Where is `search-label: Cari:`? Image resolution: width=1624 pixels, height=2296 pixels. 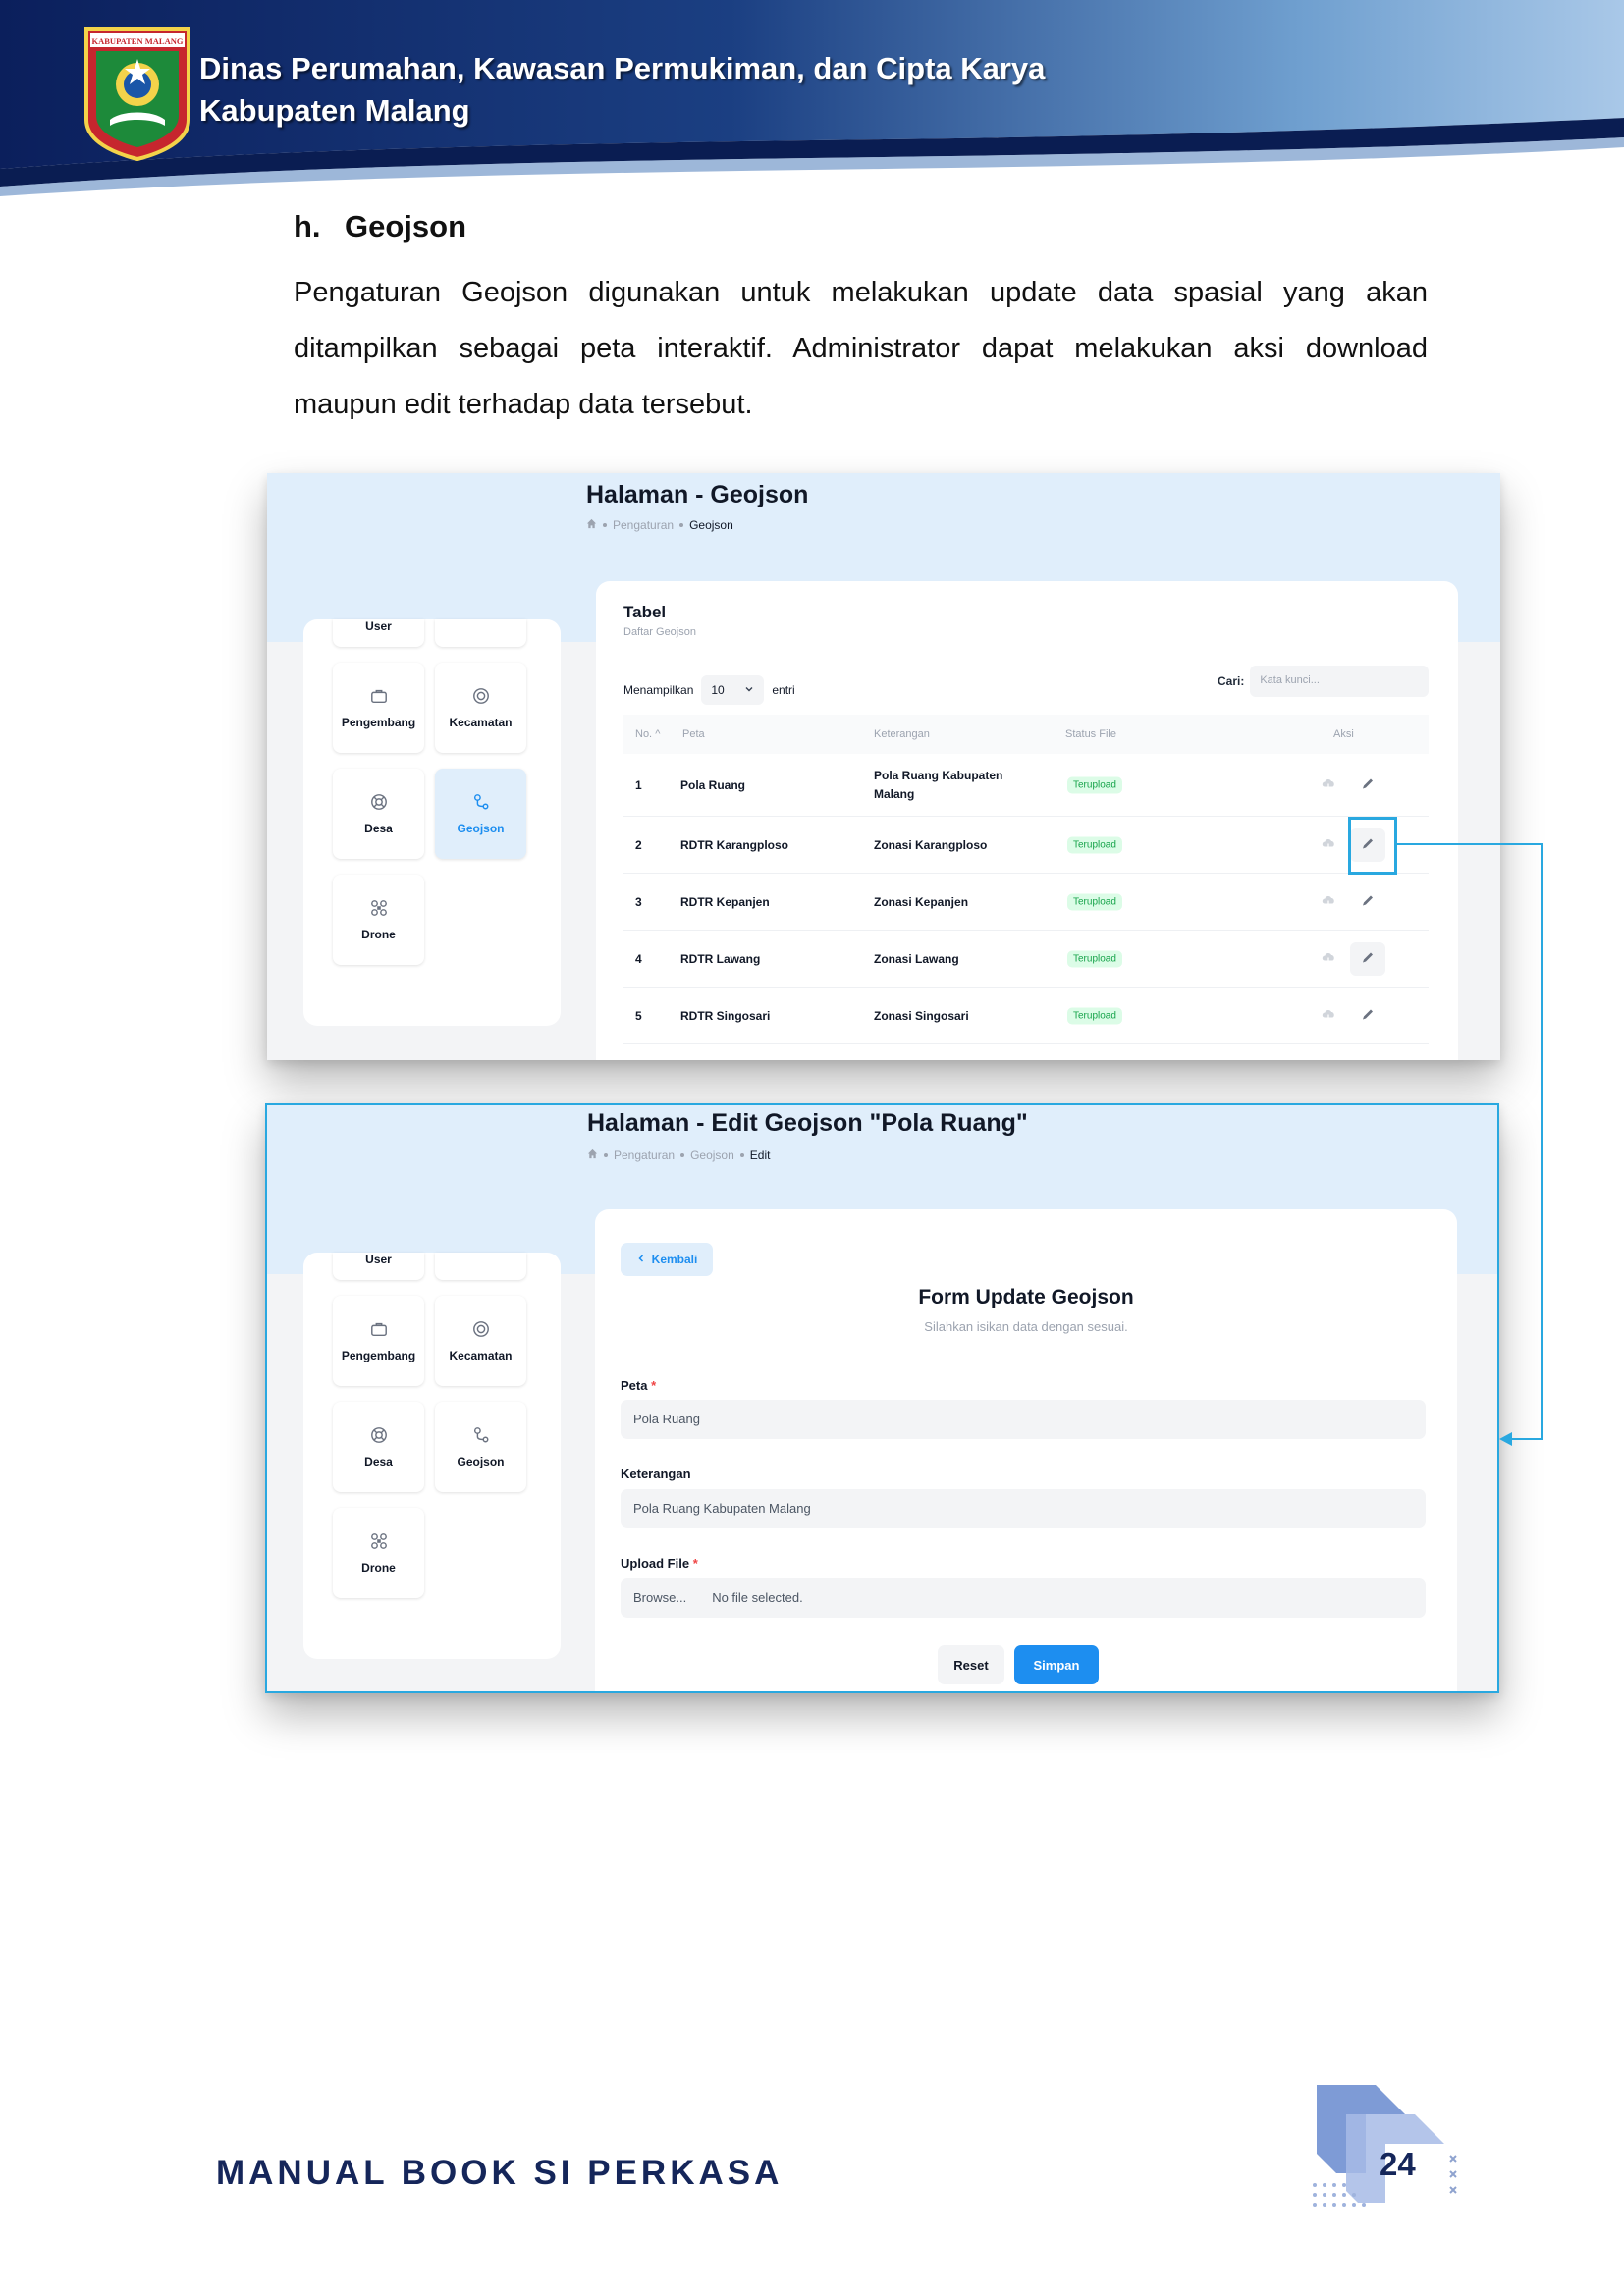
search-label: Cari: is located at coordinates (1231, 681).